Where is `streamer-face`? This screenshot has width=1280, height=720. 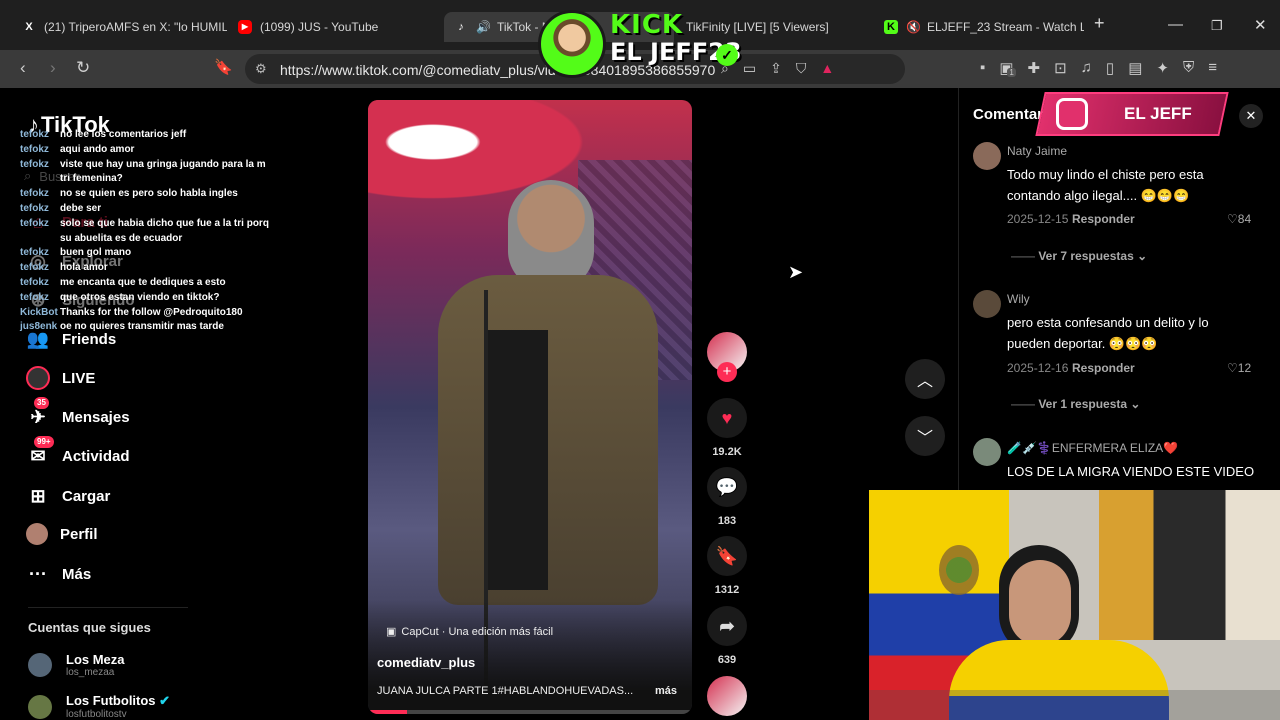
streamer-face is located at coordinates (1040, 603).